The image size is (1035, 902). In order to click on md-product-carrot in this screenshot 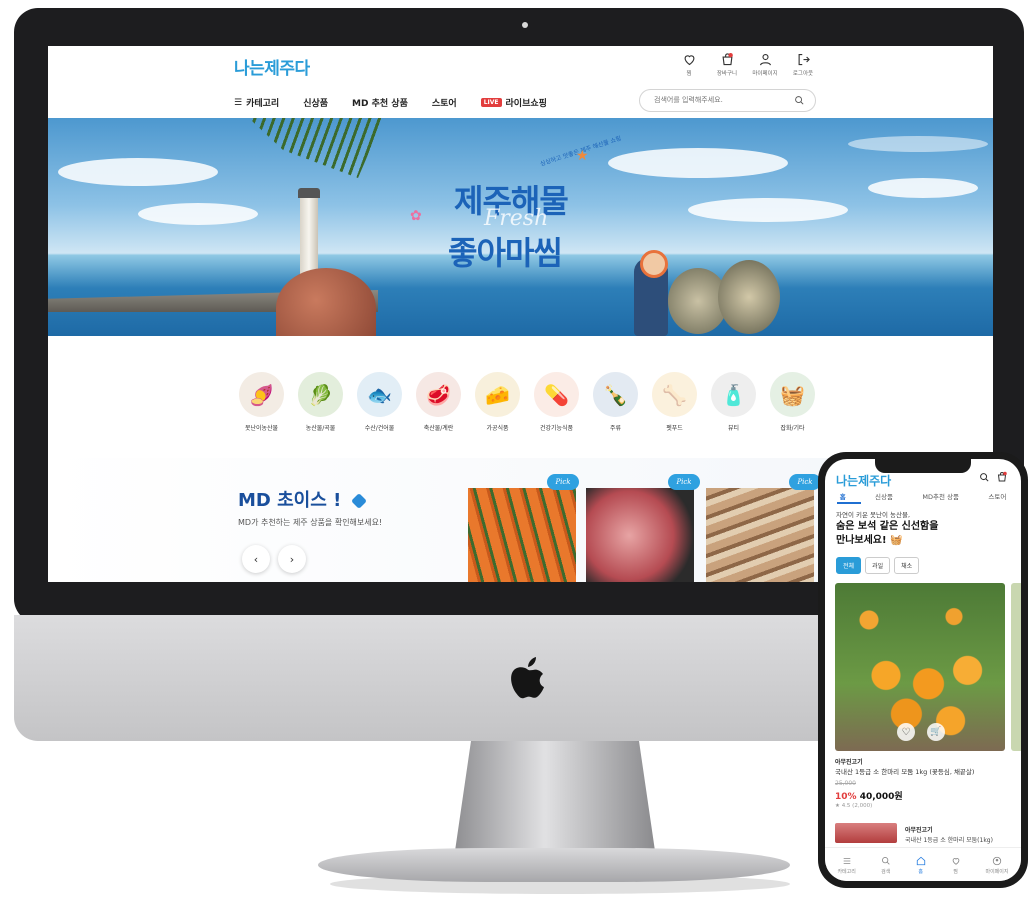, I will do `click(522, 535)`.